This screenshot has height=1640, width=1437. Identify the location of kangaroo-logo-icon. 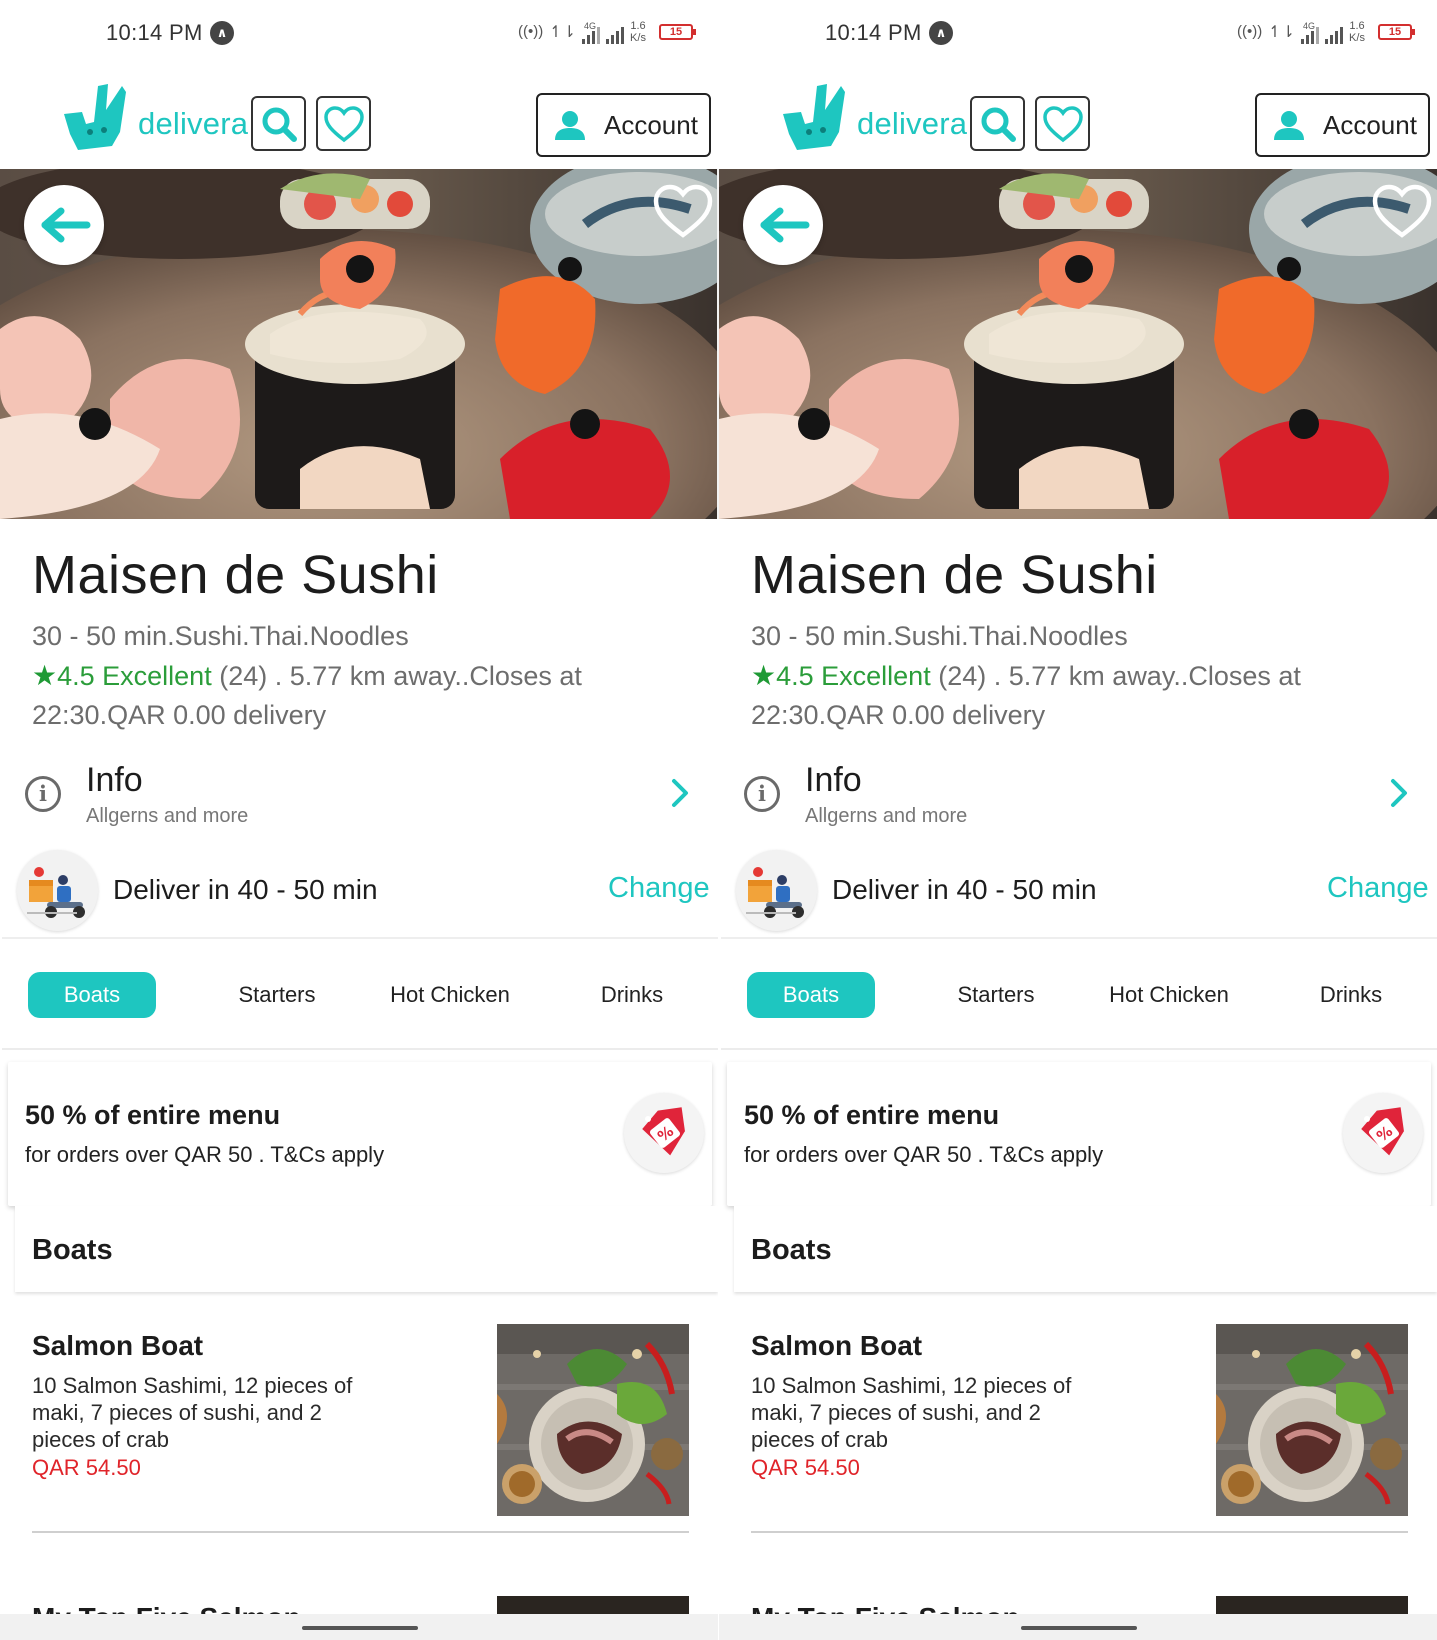
(814, 117).